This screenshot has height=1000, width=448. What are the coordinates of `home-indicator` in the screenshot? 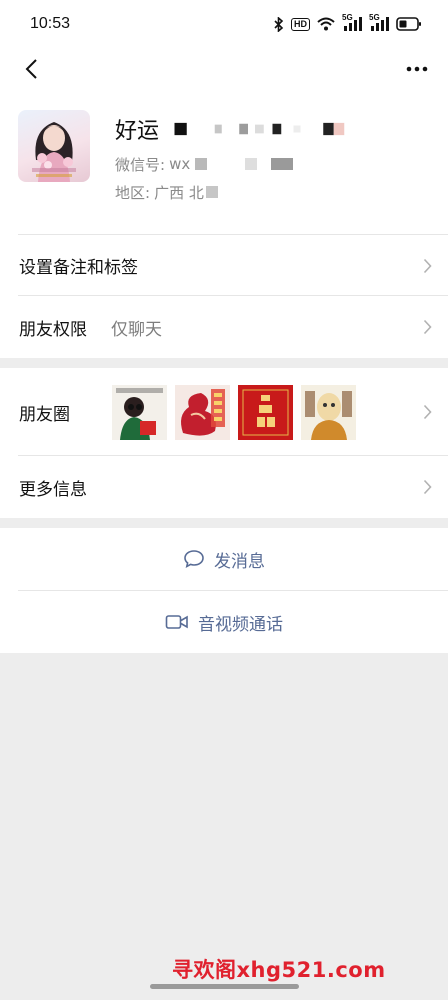 It's located at (224, 986).